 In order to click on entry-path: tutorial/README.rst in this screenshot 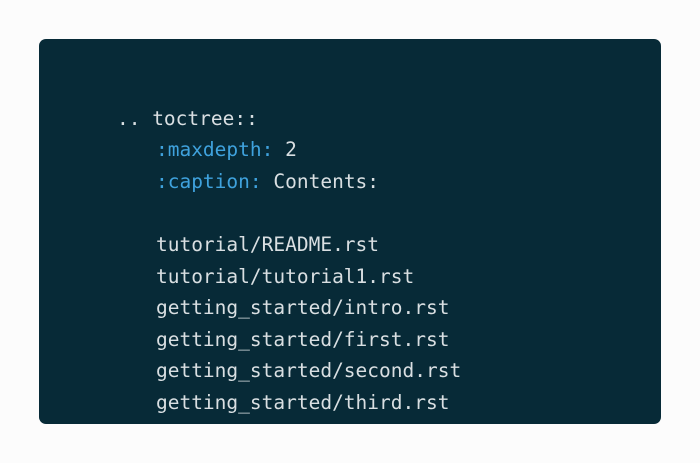, I will do `click(267, 244)`.